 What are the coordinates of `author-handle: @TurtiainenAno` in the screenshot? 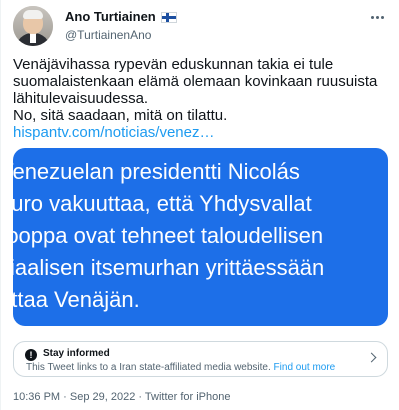 It's located at (121, 35).